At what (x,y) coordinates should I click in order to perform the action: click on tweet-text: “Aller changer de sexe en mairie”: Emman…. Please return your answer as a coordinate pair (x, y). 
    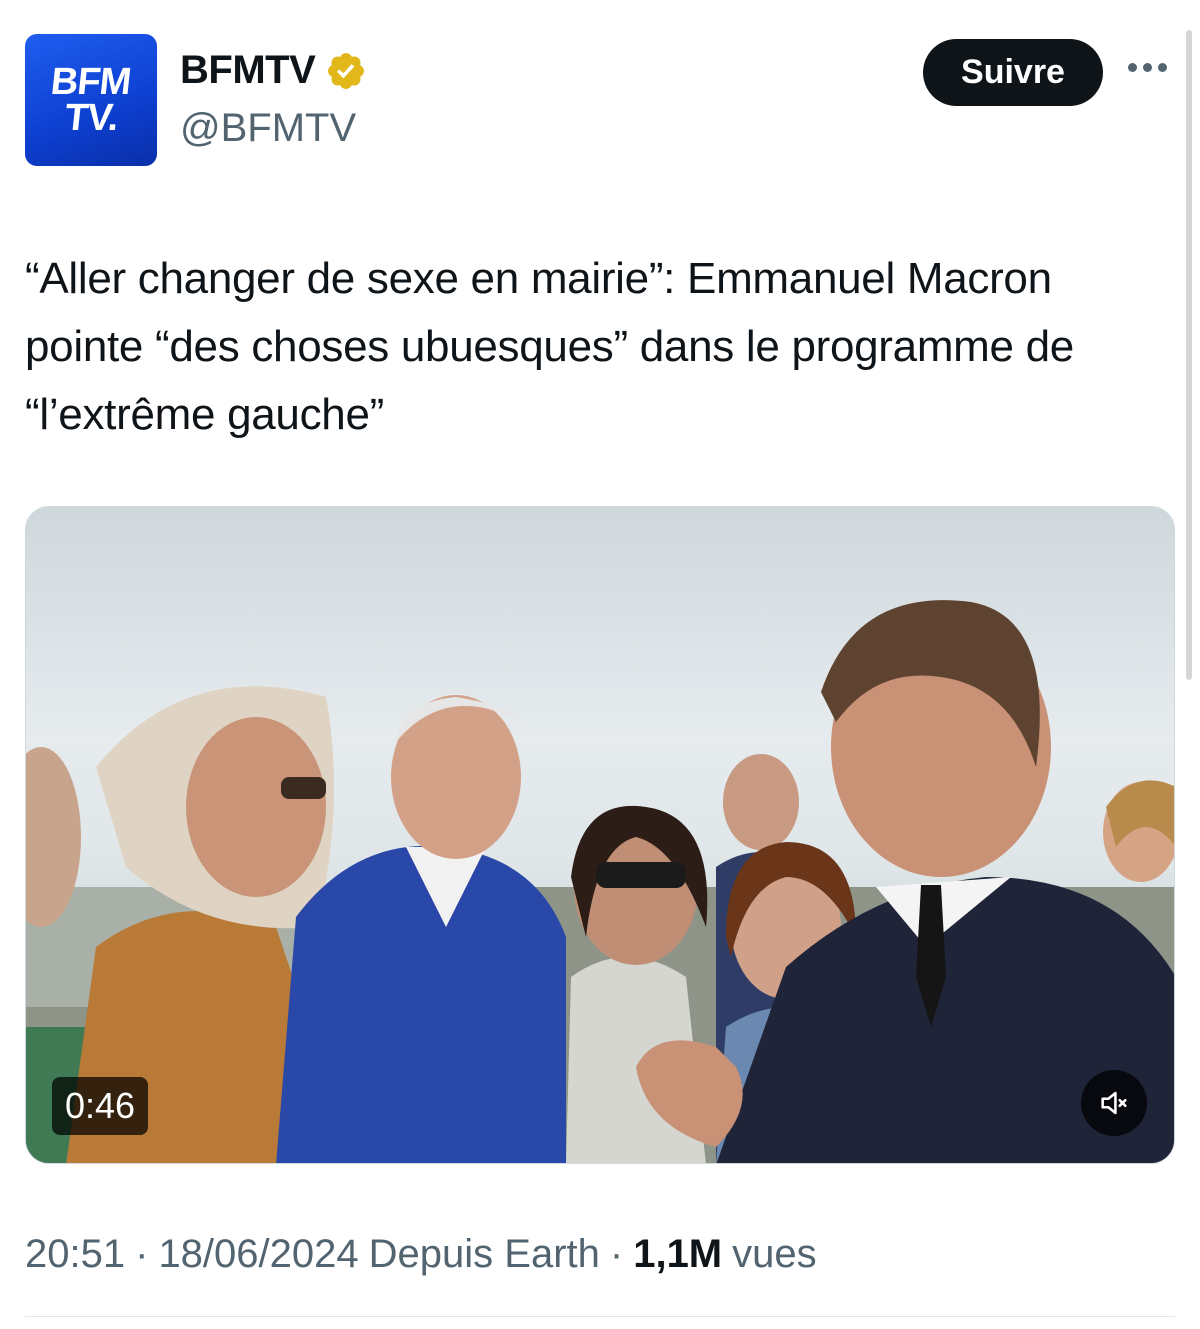
    Looking at the image, I should click on (549, 346).